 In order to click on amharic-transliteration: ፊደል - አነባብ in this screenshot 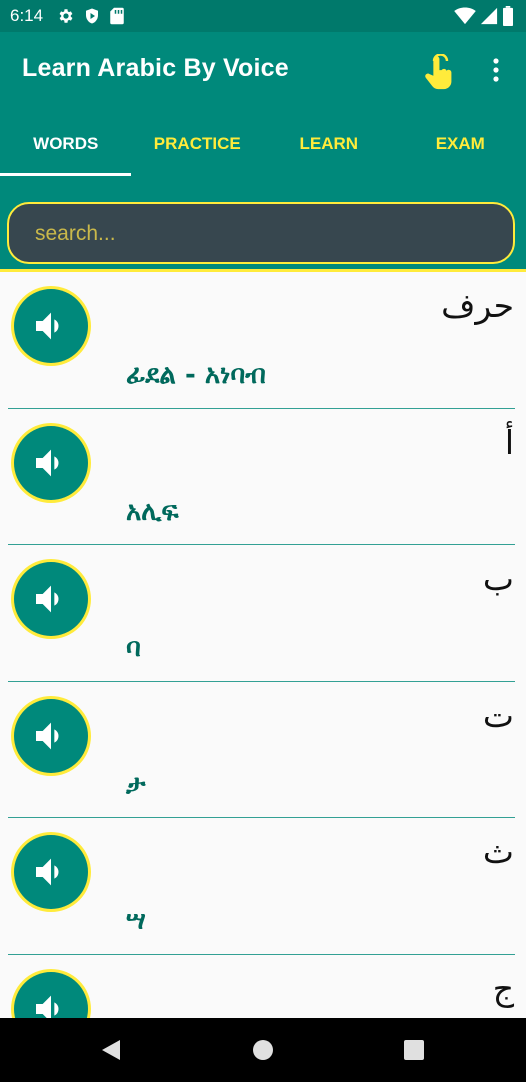, I will do `click(196, 375)`.